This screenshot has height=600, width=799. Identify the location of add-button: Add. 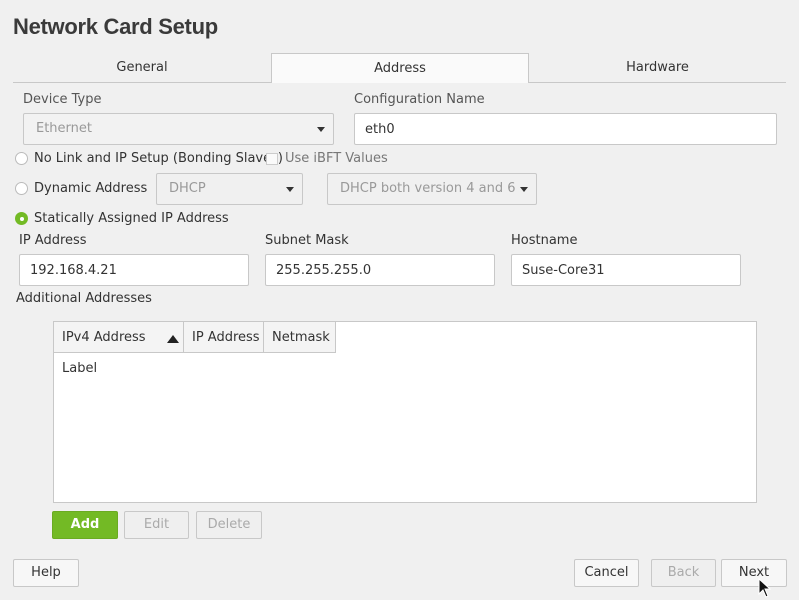
(85, 525).